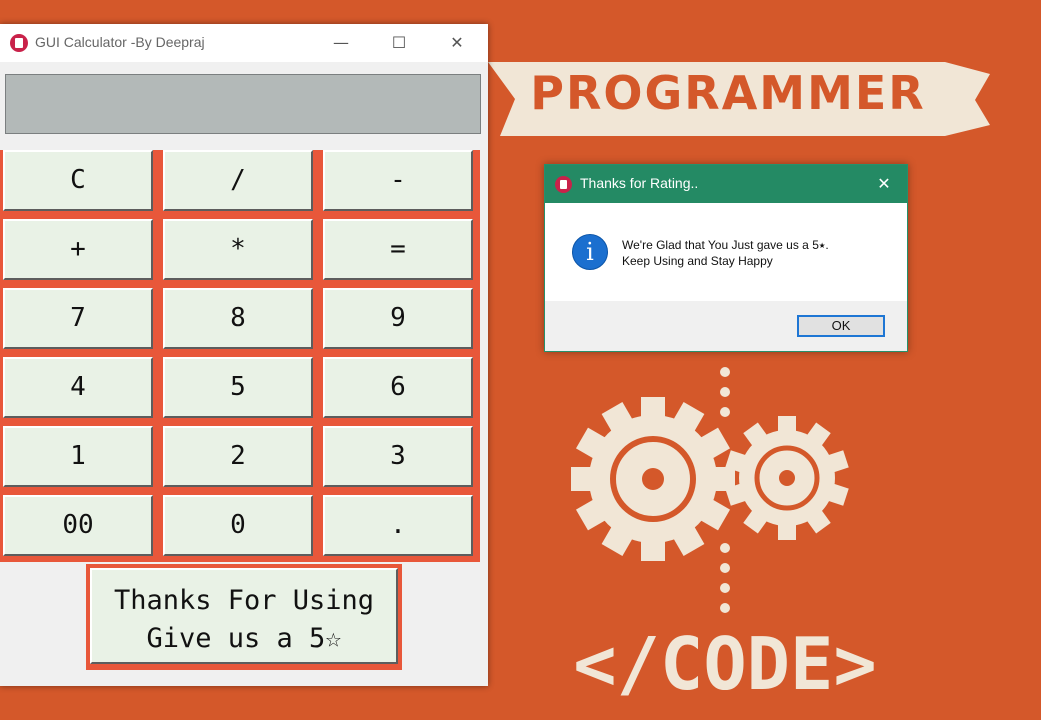 This screenshot has height=720, width=1041. Describe the element at coordinates (120, 42) in the screenshot. I see `window-title: GUI Calculator -By Deepraj` at that location.